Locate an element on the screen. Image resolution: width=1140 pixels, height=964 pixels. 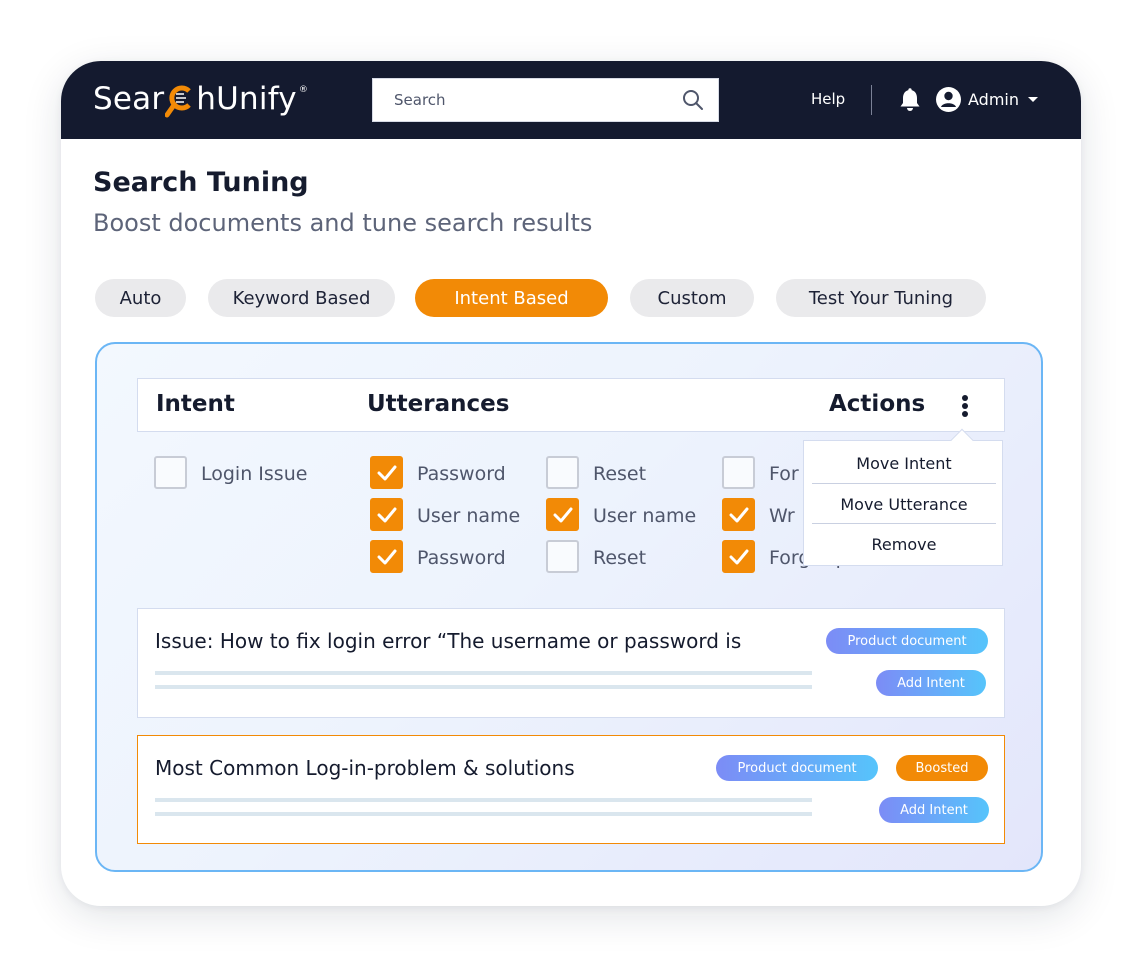
bell-icon is located at coordinates (910, 100).